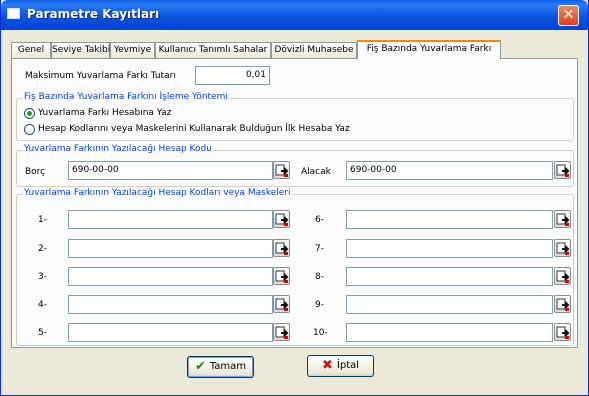 Image resolution: width=589 pixels, height=396 pixels. Describe the element at coordinates (316, 172) in the screenshot. I see `alacak-label: Alacak` at that location.